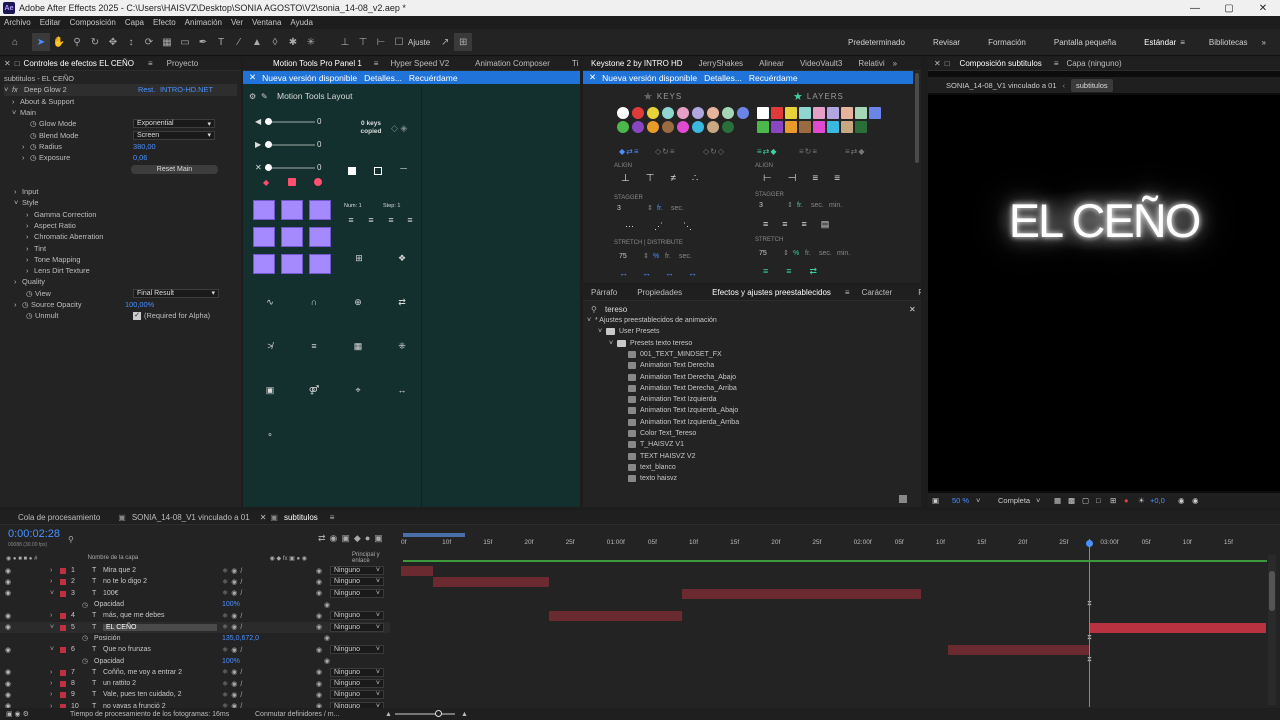 The width and height of the screenshot is (1280, 720). I want to click on tab-parrafo: Párrafo, so click(604, 292).